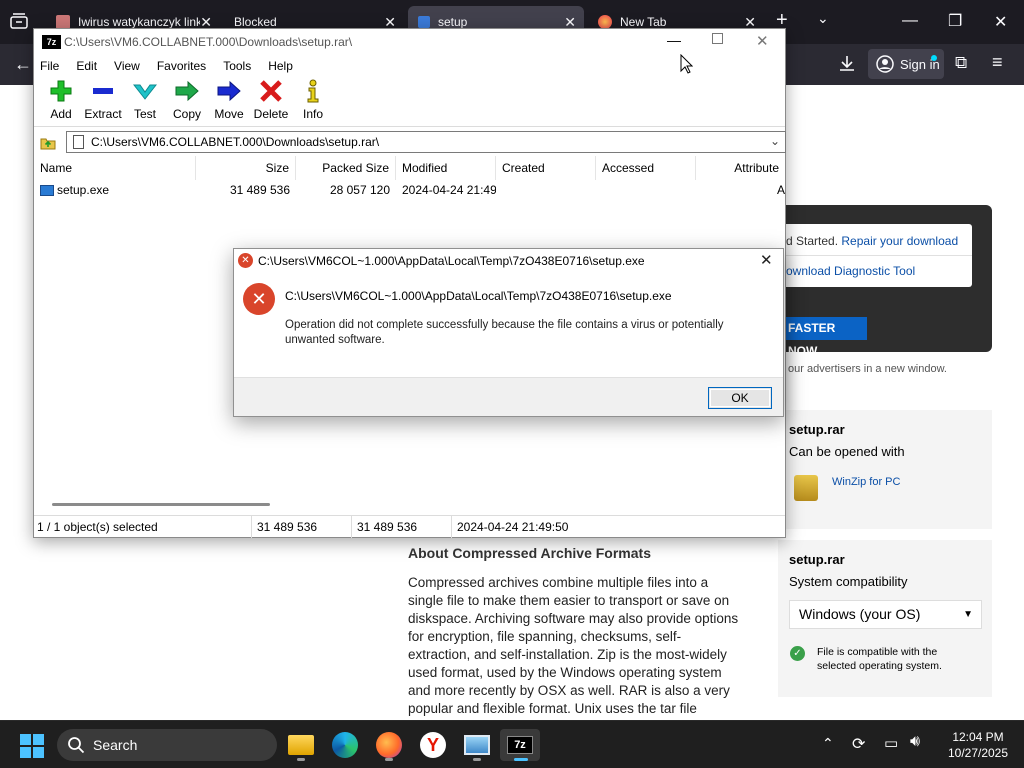 This screenshot has width=1024, height=768. Describe the element at coordinates (301, 745) in the screenshot. I see `file-explorer-icon` at that location.